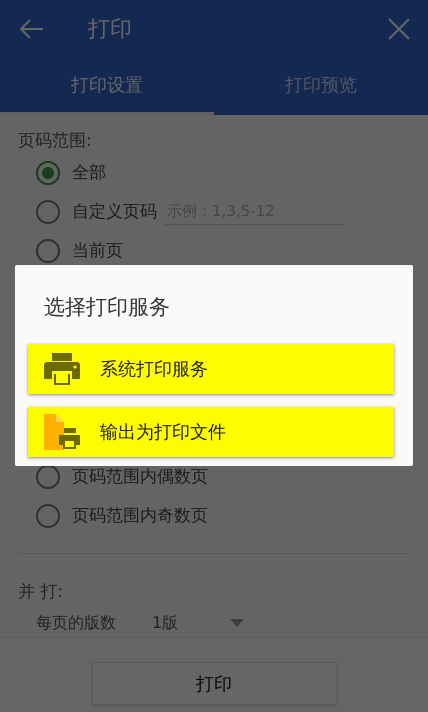  What do you see at coordinates (31, 29) in the screenshot?
I see `back-icon` at bounding box center [31, 29].